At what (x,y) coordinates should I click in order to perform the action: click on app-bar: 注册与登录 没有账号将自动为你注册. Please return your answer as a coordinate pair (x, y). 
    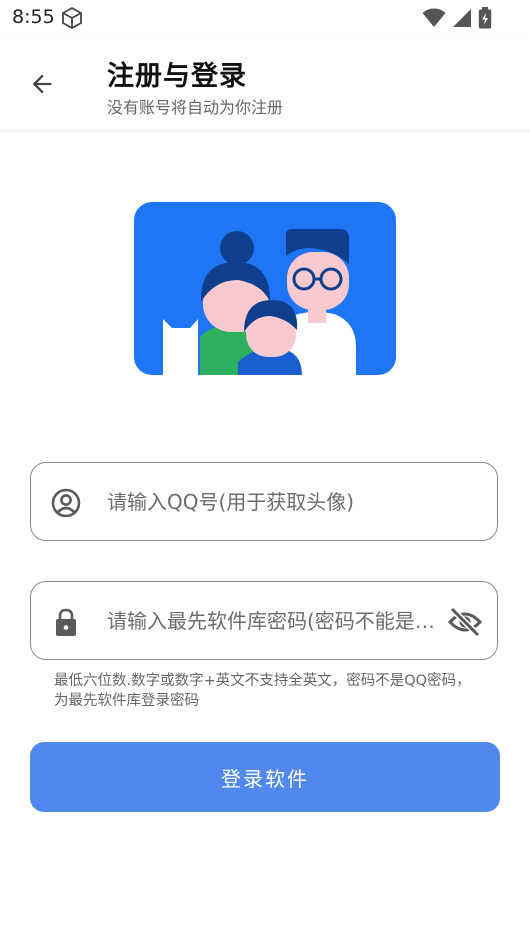
    Looking at the image, I should click on (265, 83).